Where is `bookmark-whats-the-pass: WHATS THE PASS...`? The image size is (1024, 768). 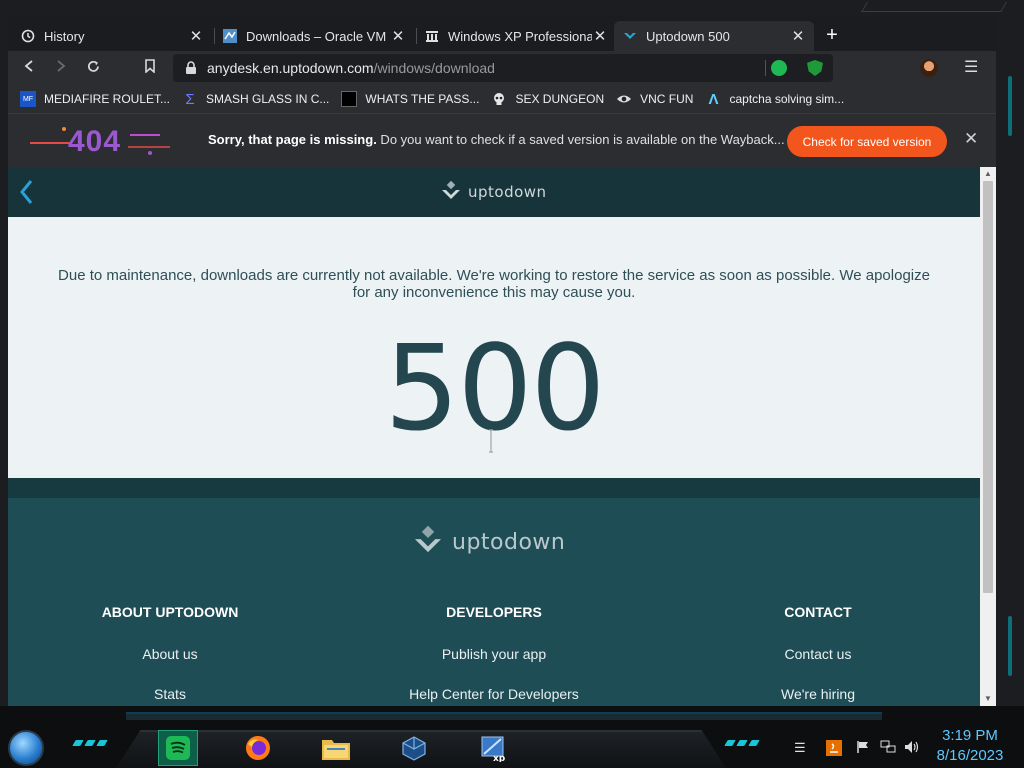
bookmark-whats-the-pass: WHATS THE PASS... is located at coordinates (410, 99).